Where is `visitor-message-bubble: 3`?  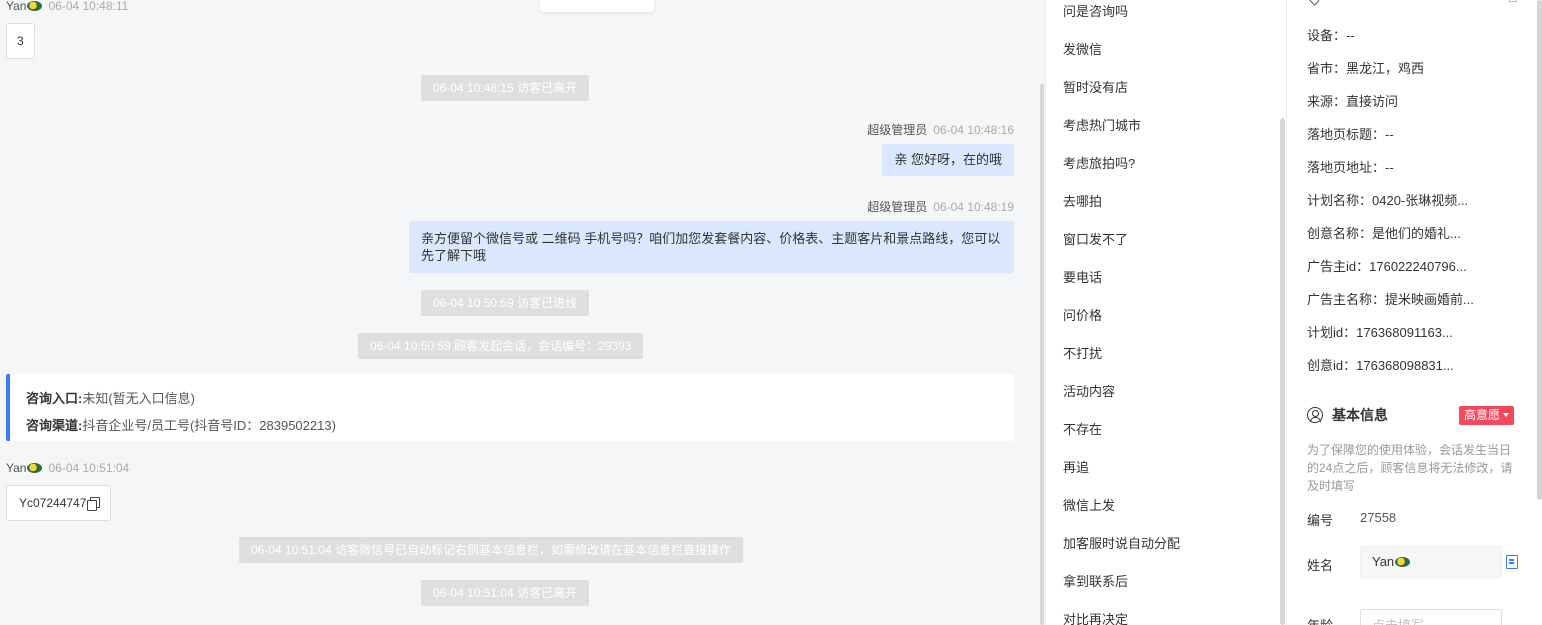
visitor-message-bubble: 3 is located at coordinates (20, 41).